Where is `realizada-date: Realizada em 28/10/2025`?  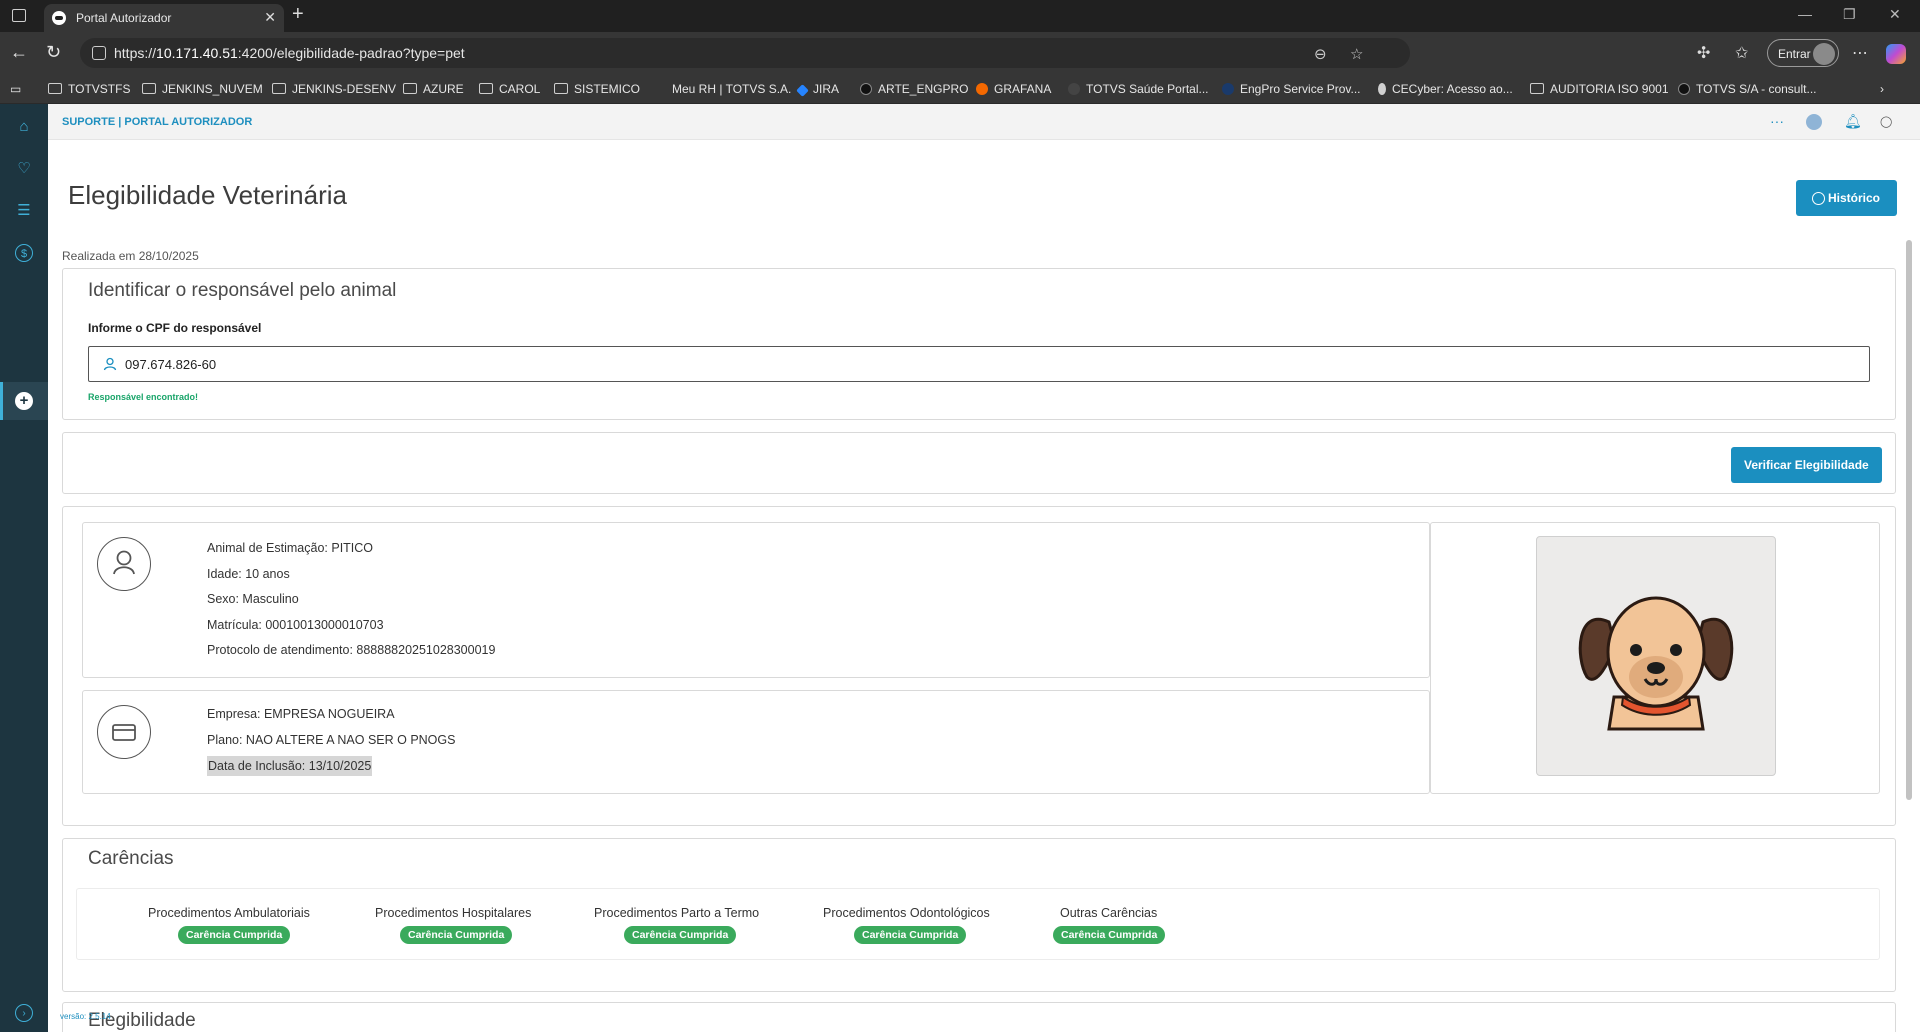
realizada-date: Realizada em 28/10/2025 is located at coordinates (130, 256).